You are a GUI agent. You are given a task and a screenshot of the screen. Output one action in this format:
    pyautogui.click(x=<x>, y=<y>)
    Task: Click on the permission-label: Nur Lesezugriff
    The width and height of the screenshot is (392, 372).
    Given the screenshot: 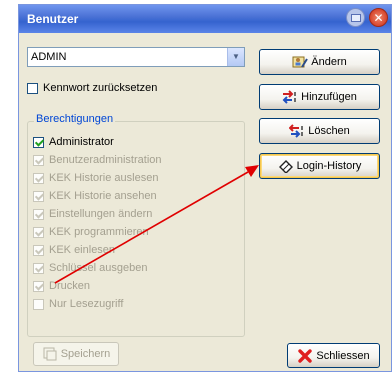 What is the action you would take?
    pyautogui.click(x=86, y=304)
    